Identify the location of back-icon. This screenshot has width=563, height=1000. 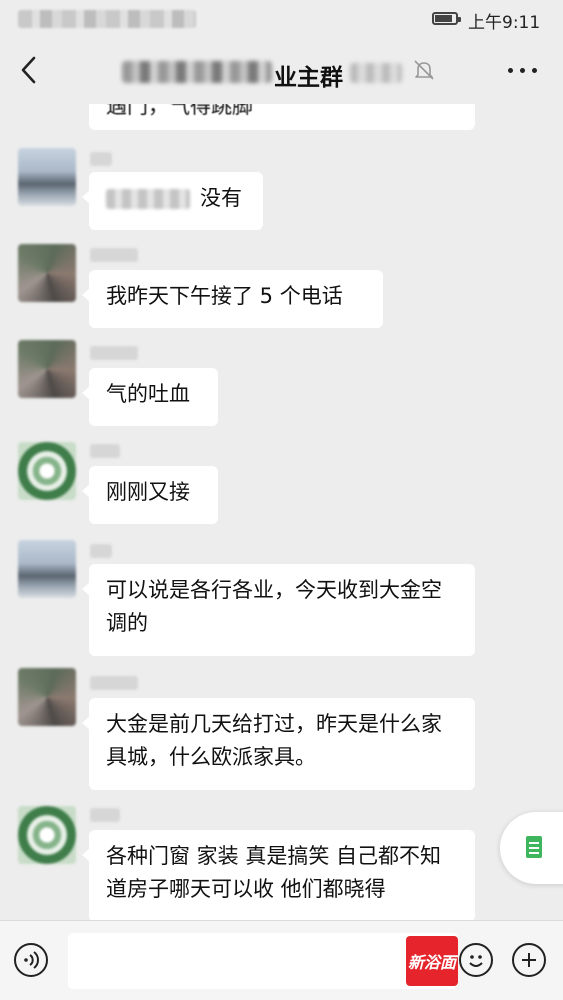
(28, 70).